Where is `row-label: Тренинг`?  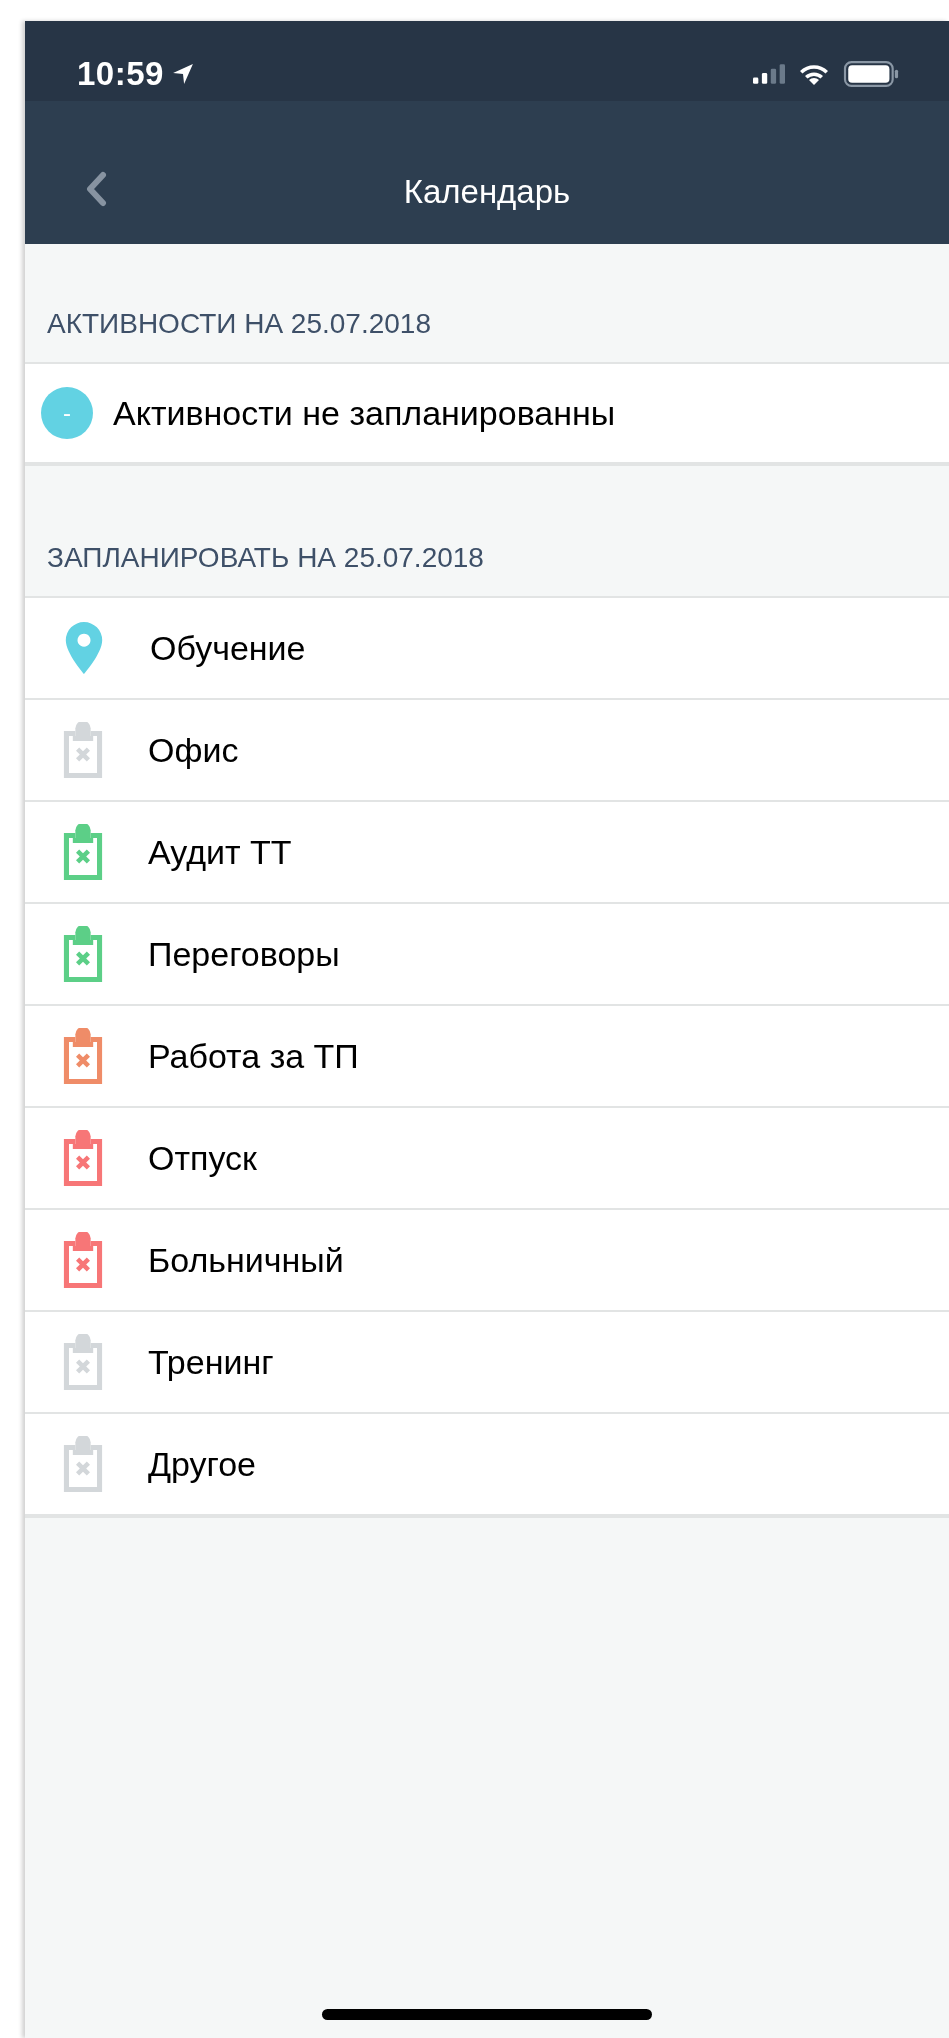 row-label: Тренинг is located at coordinates (211, 1362).